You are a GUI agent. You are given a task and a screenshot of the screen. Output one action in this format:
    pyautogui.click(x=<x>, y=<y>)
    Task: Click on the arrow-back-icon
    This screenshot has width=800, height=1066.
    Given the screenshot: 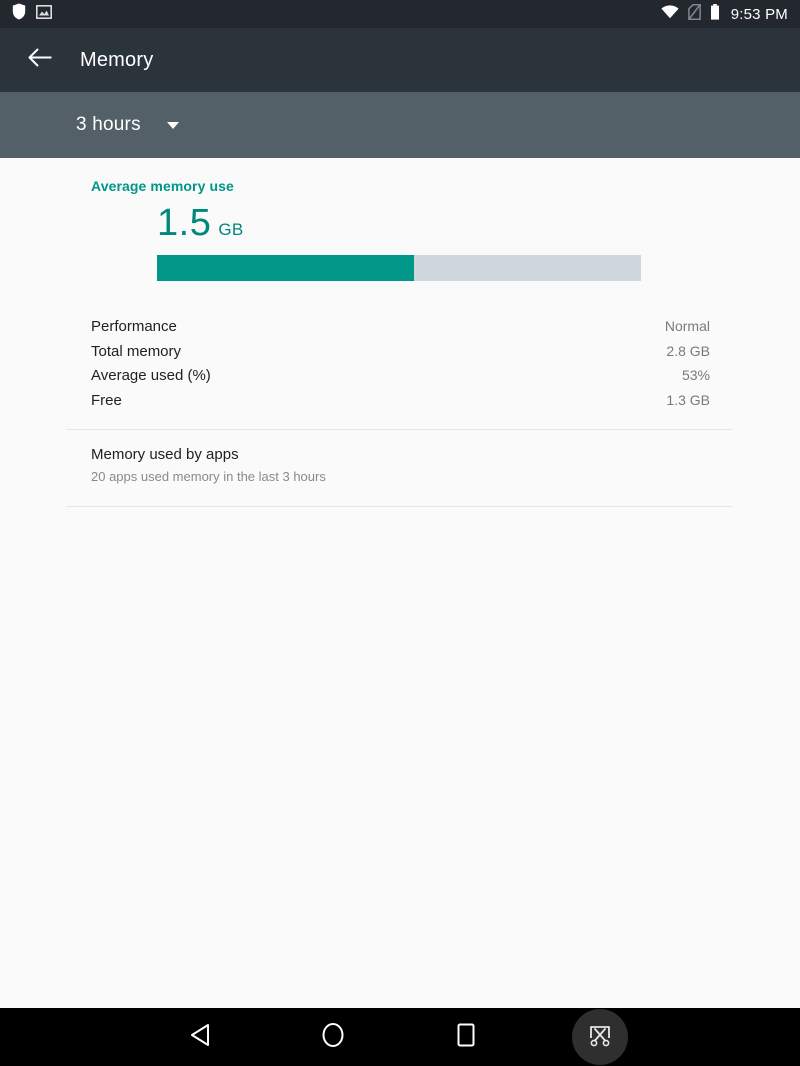 What is the action you would take?
    pyautogui.click(x=40, y=60)
    